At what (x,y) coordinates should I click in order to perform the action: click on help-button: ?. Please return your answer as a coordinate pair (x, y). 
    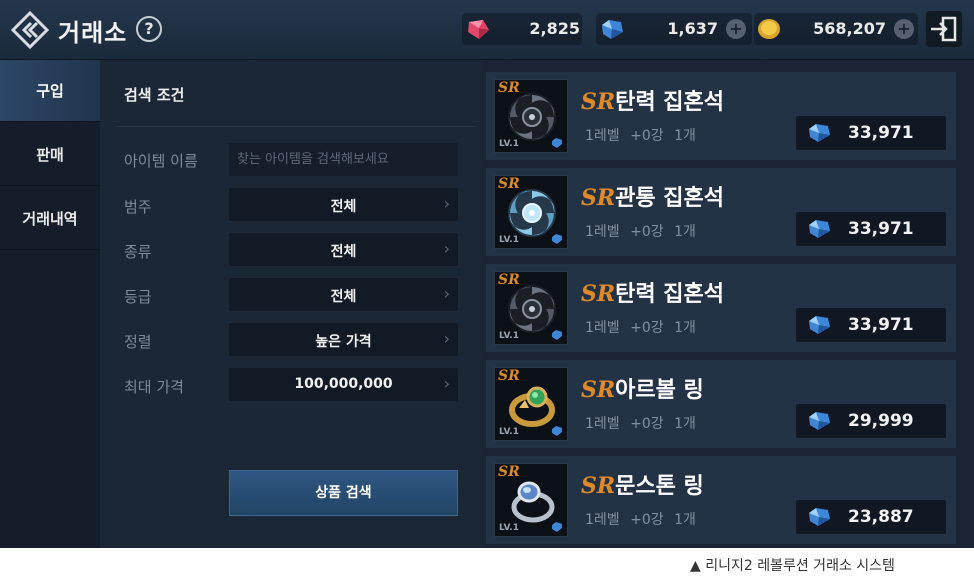
    Looking at the image, I should click on (149, 29).